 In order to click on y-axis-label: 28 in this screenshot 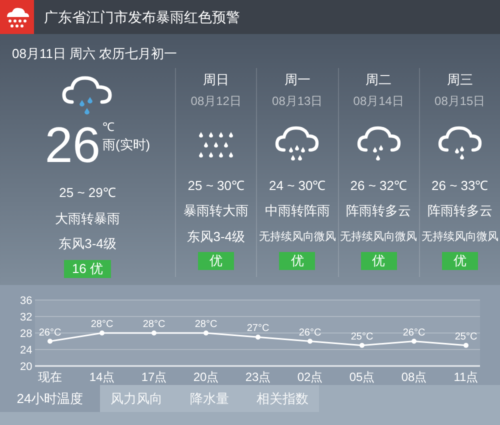, I will do `click(26, 334)`.